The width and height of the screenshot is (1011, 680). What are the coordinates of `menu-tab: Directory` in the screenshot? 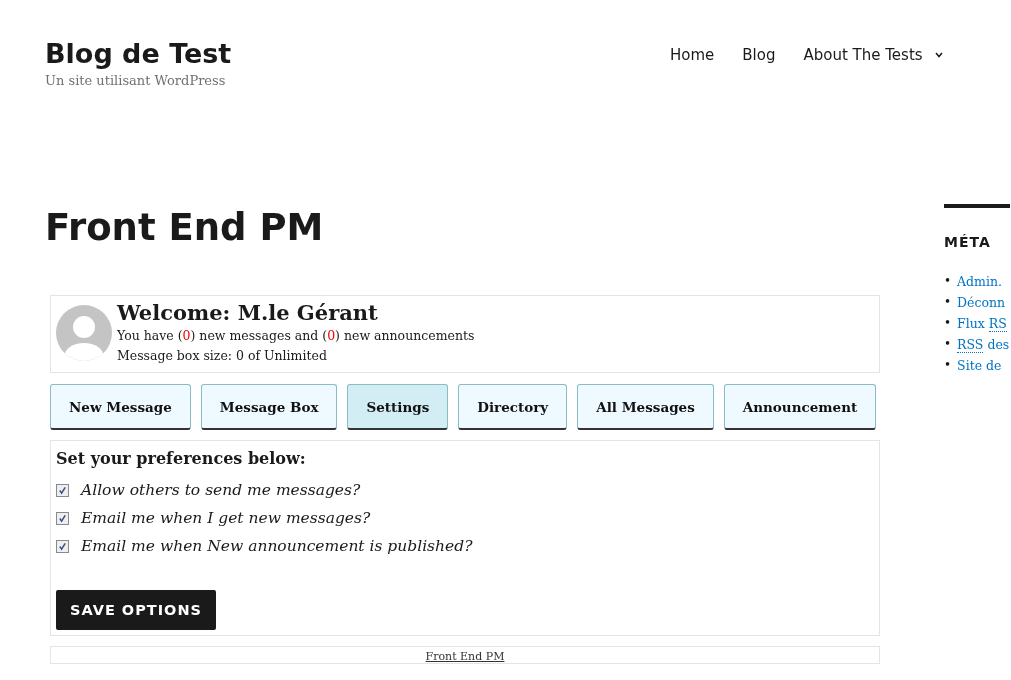 It's located at (513, 407).